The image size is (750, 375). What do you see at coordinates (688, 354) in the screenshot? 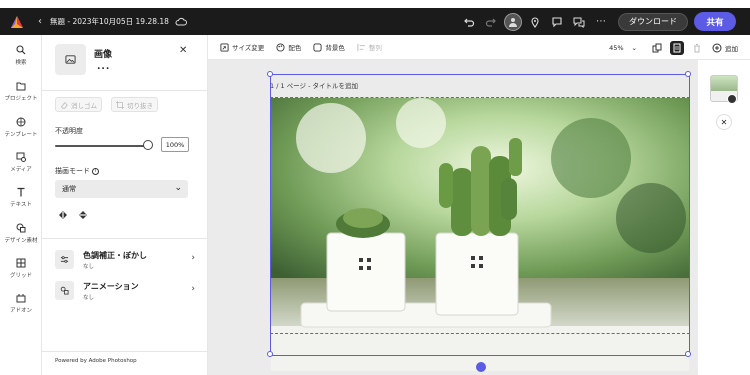
I see `resize-handle-bottom-right` at bounding box center [688, 354].